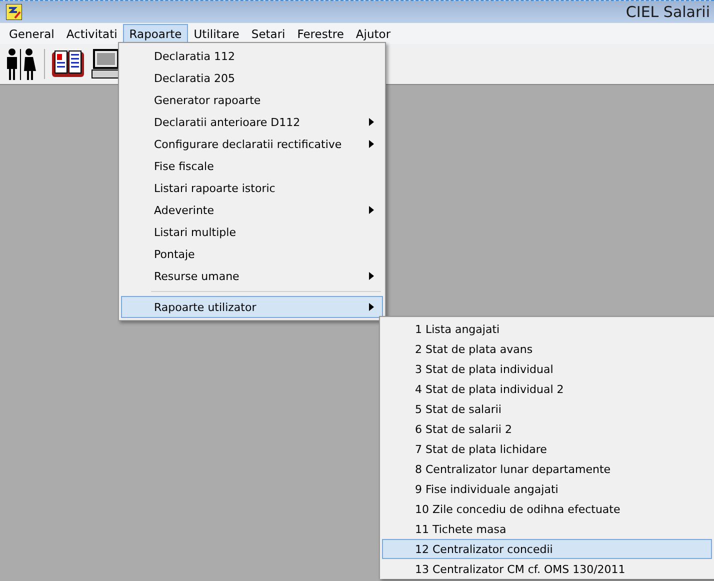 This screenshot has height=581, width=714. What do you see at coordinates (547, 529) in the screenshot?
I see `submenu-entry: 11 Tichete masa` at bounding box center [547, 529].